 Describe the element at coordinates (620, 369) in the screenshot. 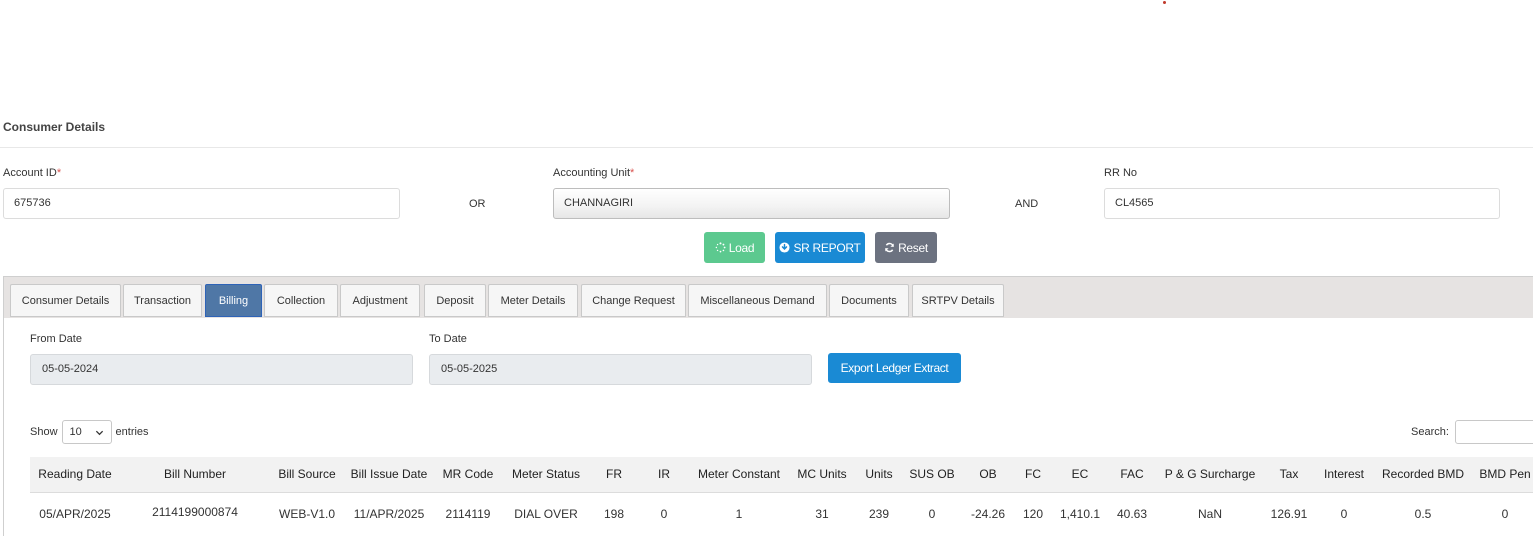

I see `to-date-input: 05-05-2025` at that location.